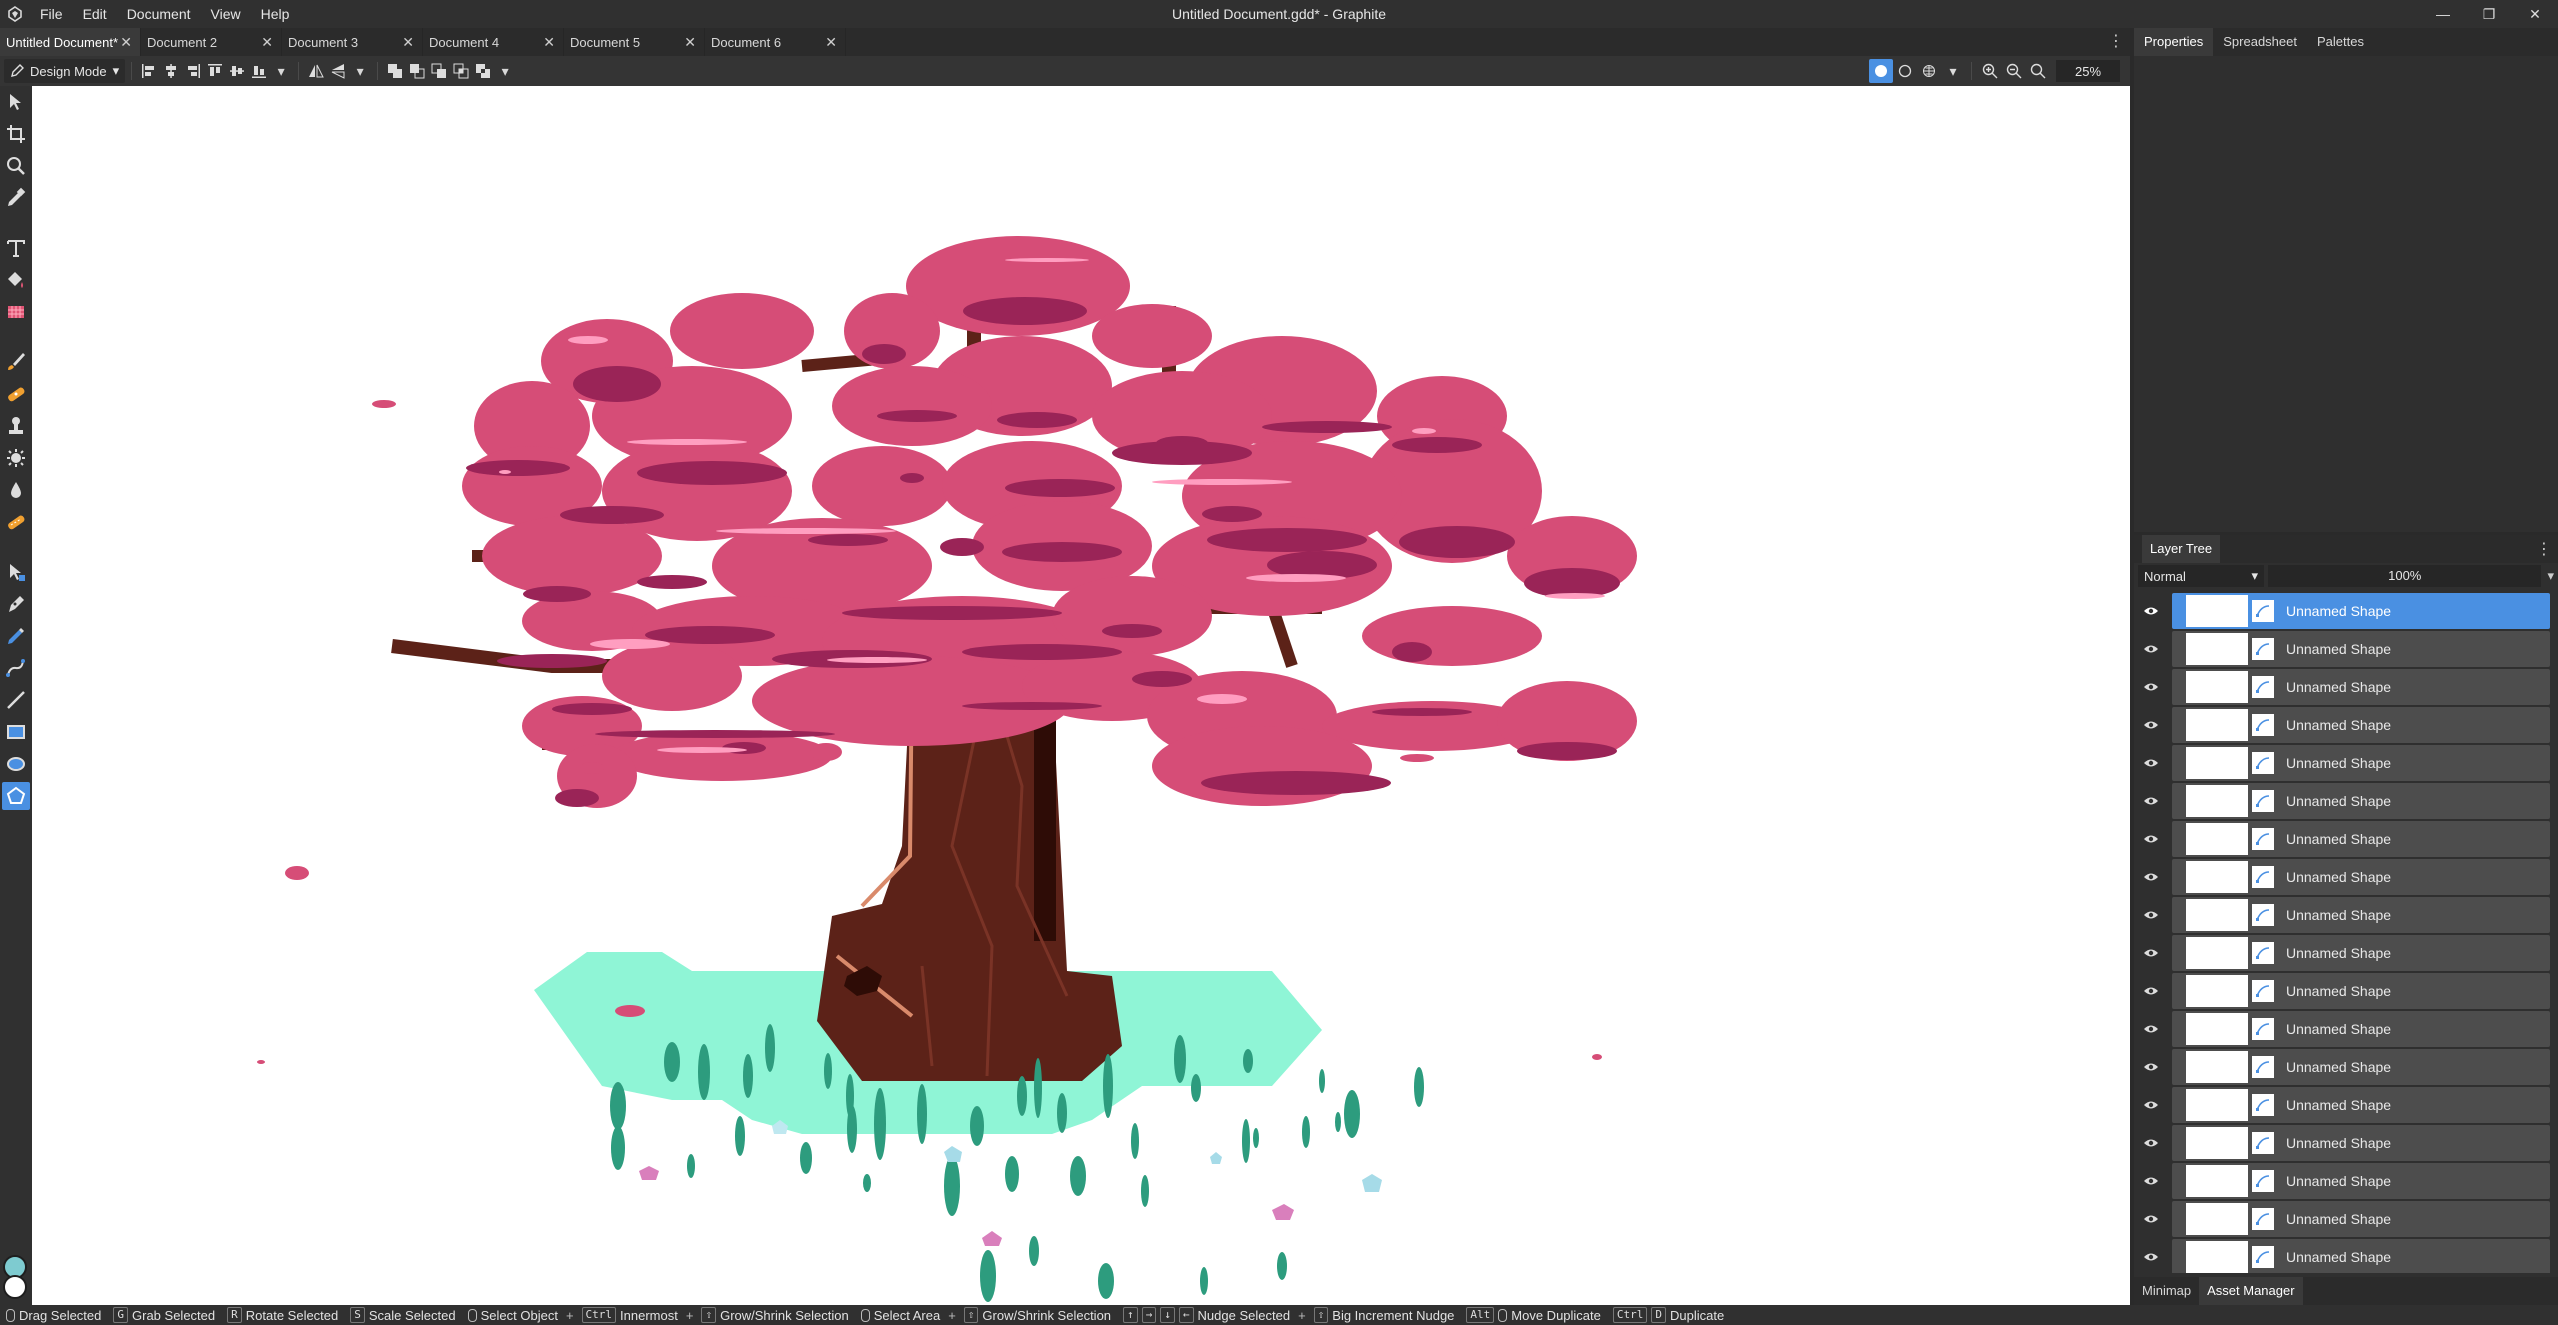 Image resolution: width=2558 pixels, height=1325 pixels. Describe the element at coordinates (483, 71) in the screenshot. I see `boolean-difference-icon` at that location.